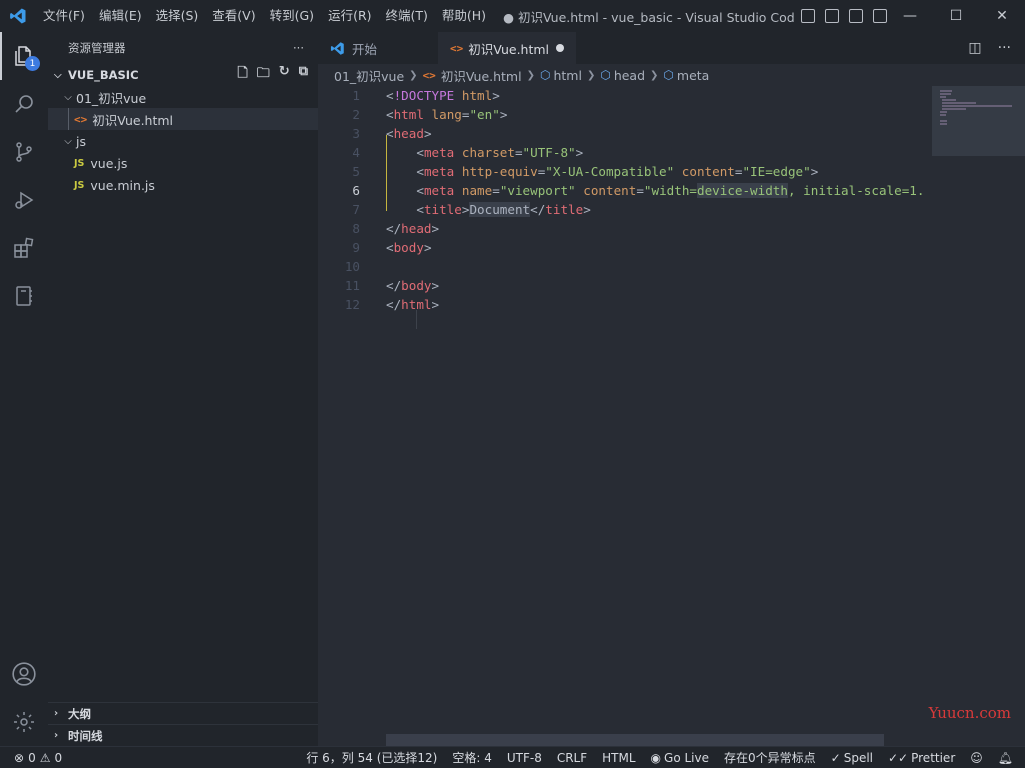 The image size is (1025, 768). I want to click on indent-guide, so click(68, 119).